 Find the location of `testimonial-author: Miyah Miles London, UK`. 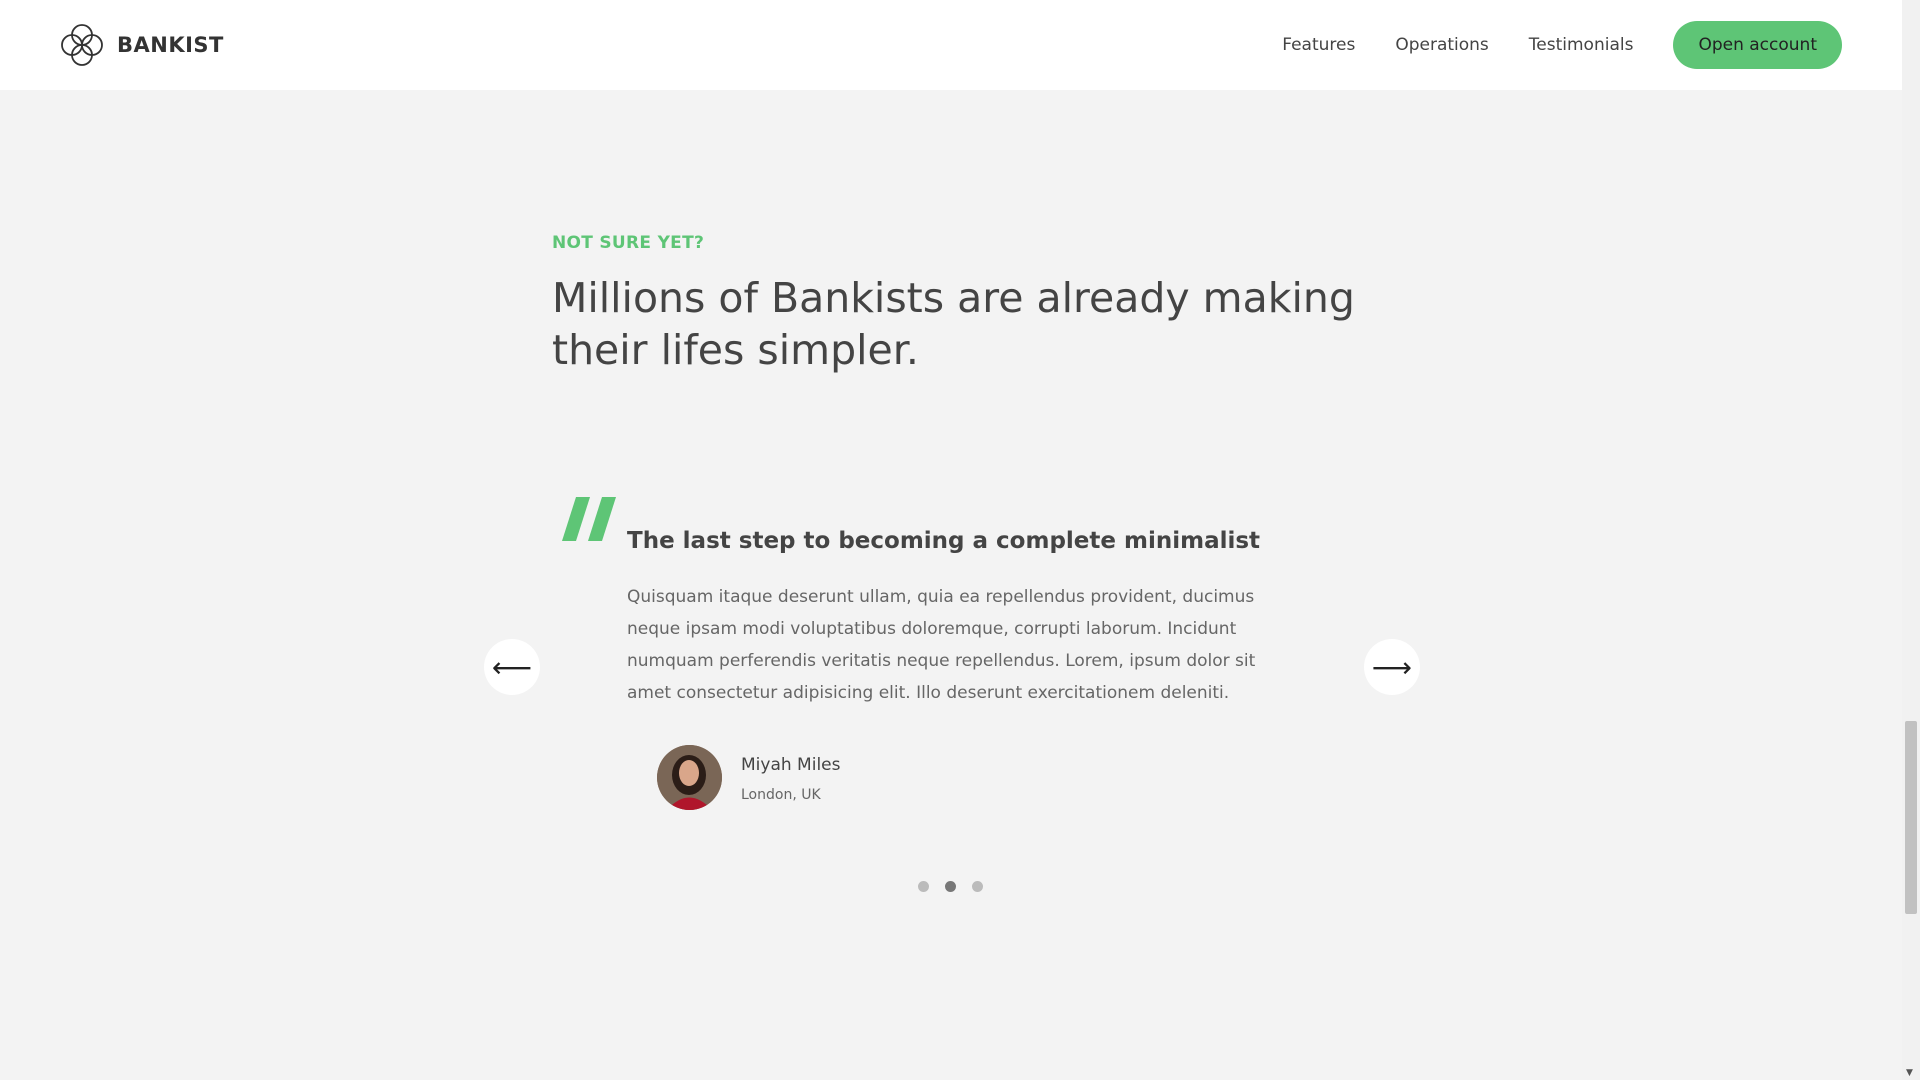

testimonial-author: Miyah Miles London, UK is located at coordinates (748, 777).